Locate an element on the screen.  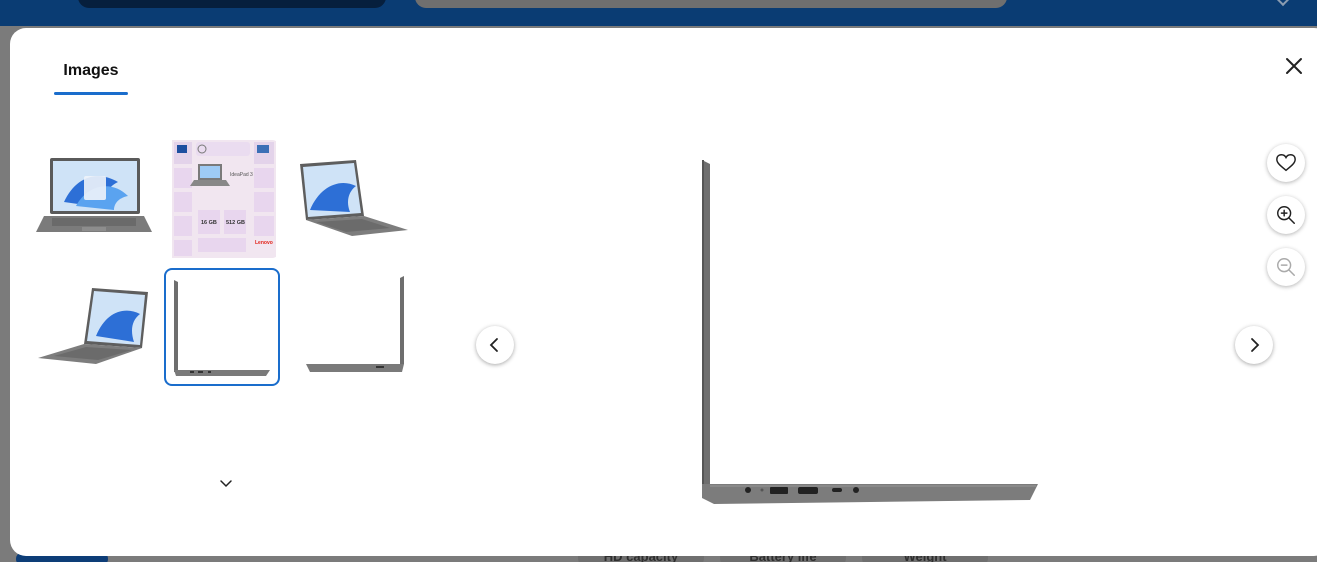
chevron-down-icon is located at coordinates (226, 484).